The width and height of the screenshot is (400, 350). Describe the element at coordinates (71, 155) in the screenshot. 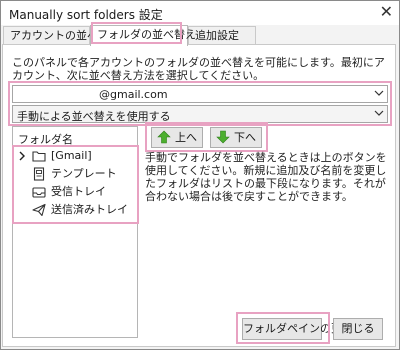

I see `folder-item-label: [Gmail]` at that location.